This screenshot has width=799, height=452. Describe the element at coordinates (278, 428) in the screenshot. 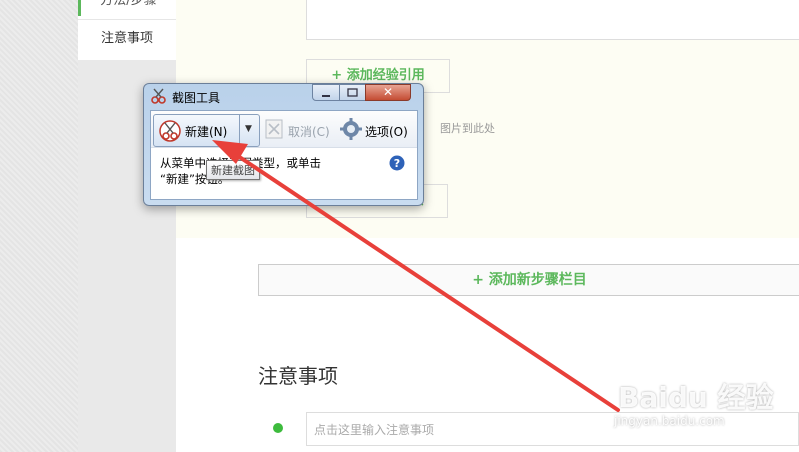

I see `bullet-dot` at that location.